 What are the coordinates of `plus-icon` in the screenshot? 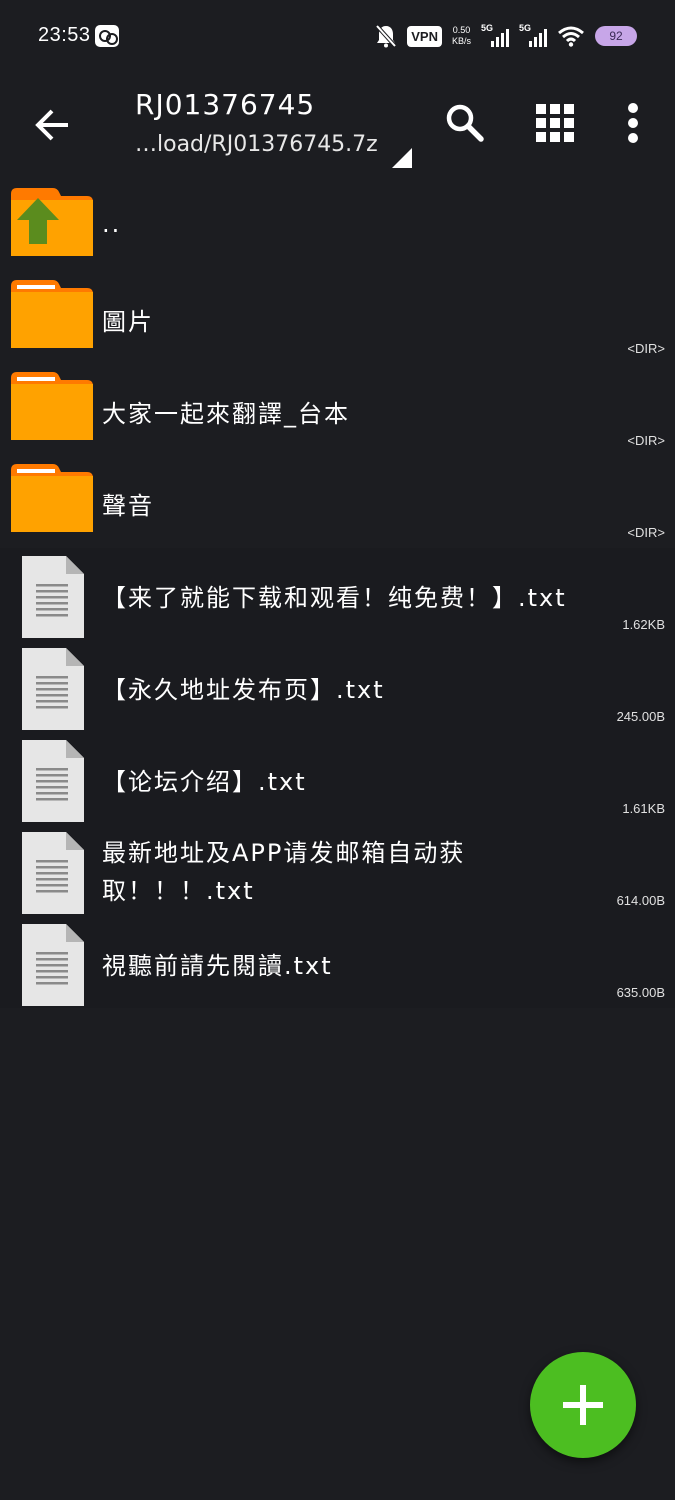 It's located at (583, 1405).